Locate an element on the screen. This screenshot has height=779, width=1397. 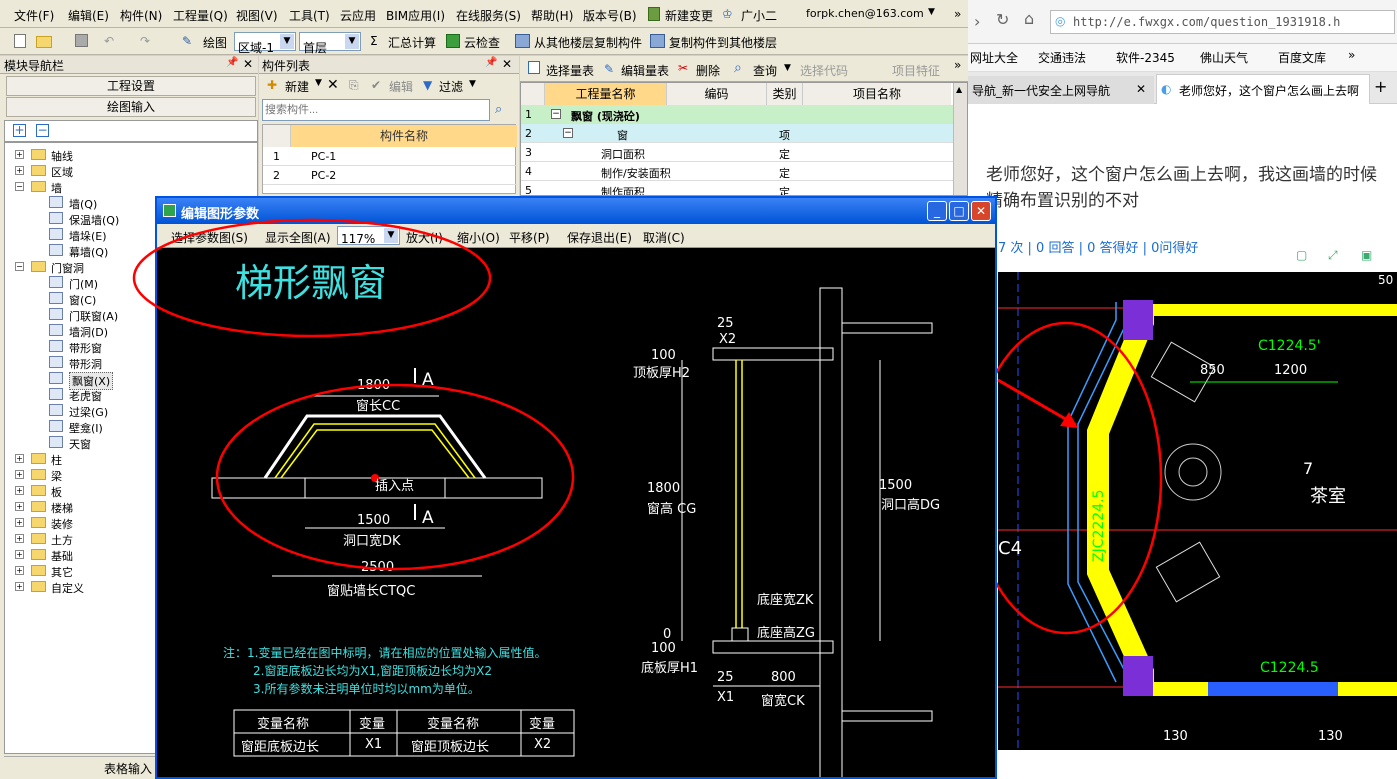
undo-icon: ↶ is located at coordinates (109, 41).